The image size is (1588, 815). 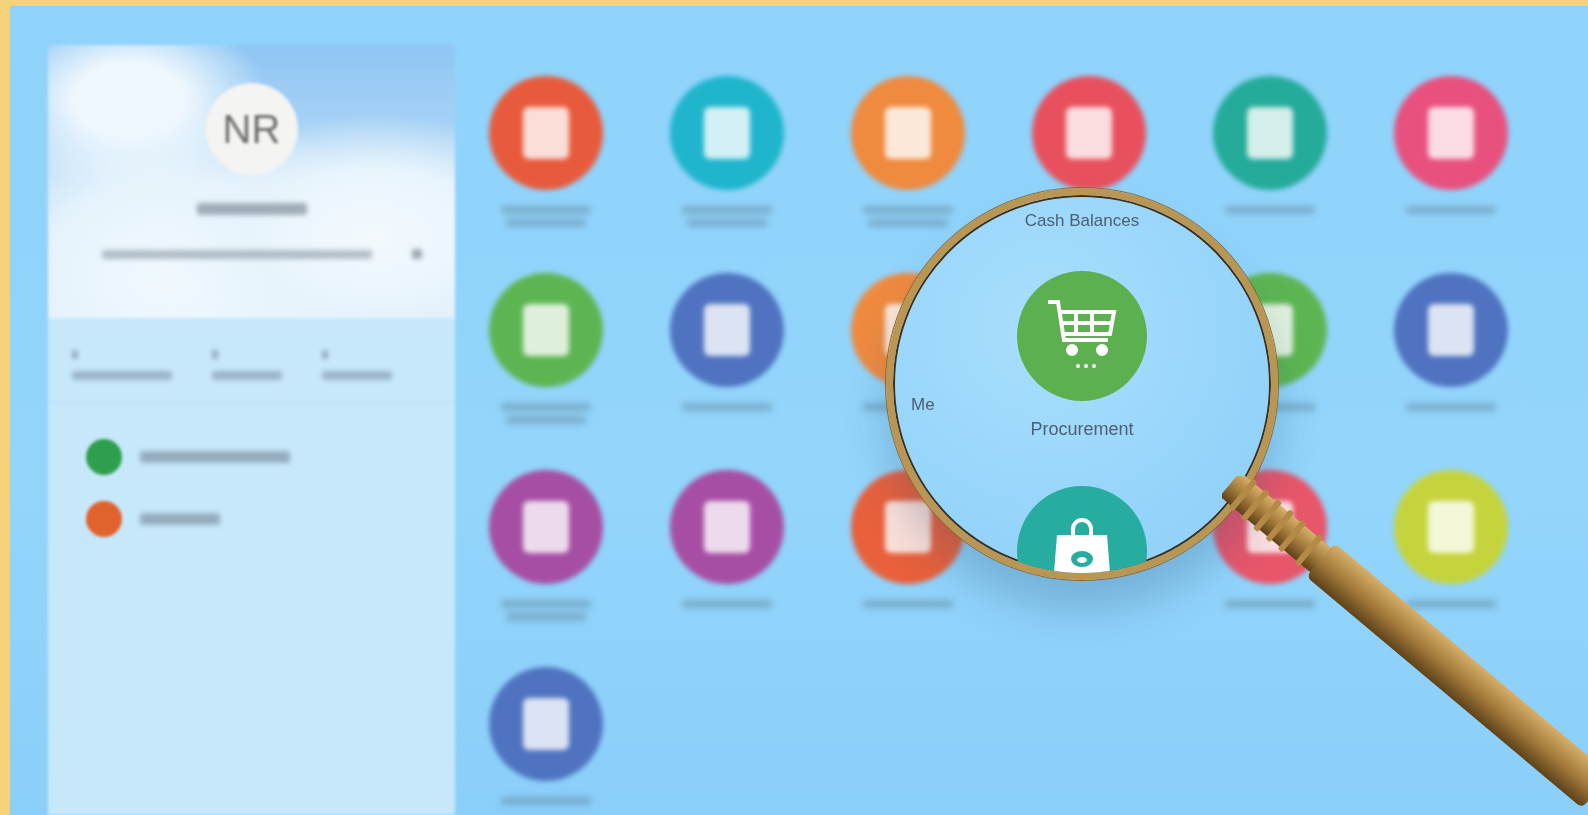 I want to click on shopping-bag-icon, so click(x=1082, y=544).